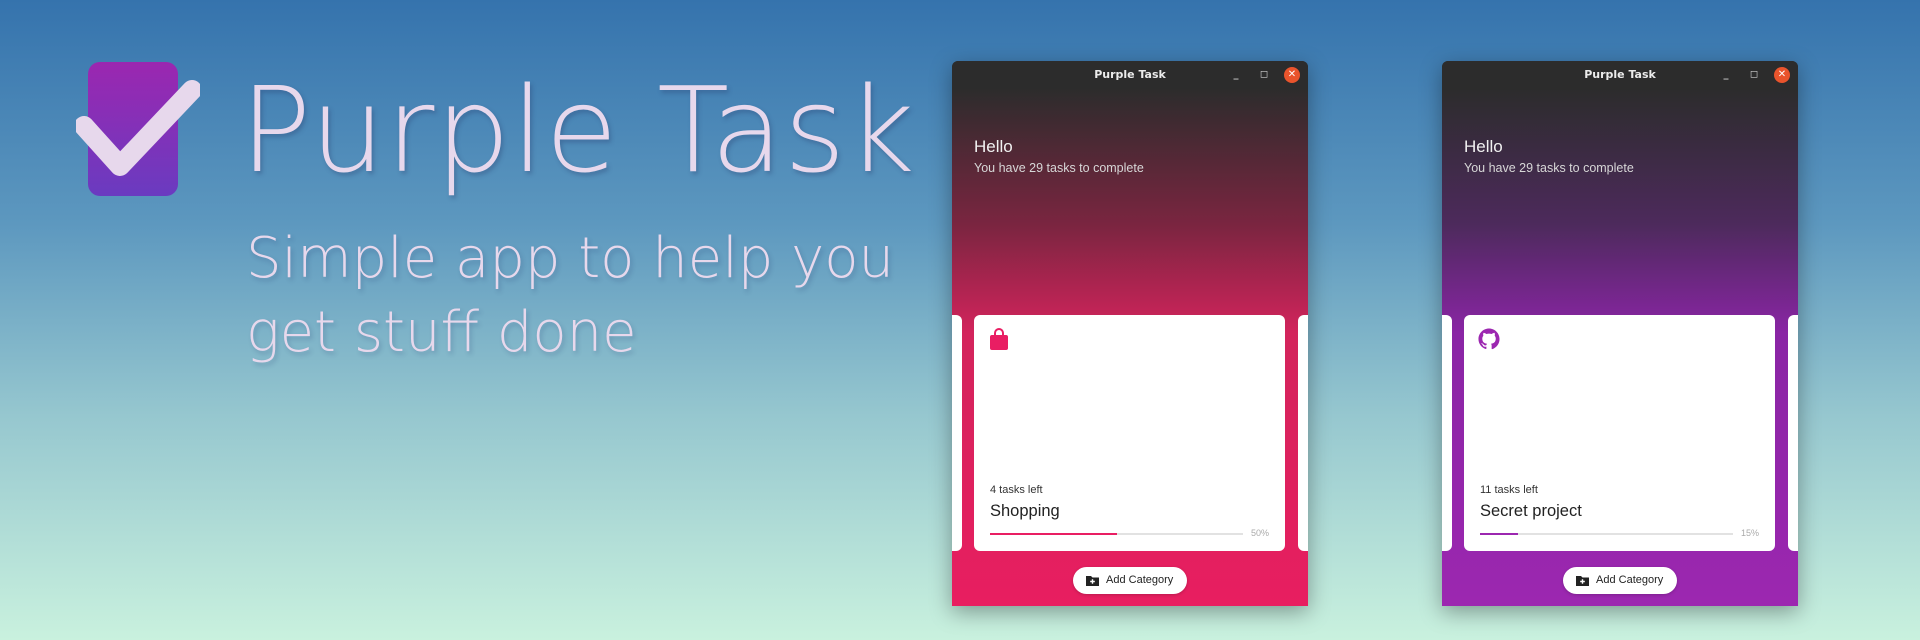 The height and width of the screenshot is (640, 1920). I want to click on progress-percent: 15%, so click(1749, 533).